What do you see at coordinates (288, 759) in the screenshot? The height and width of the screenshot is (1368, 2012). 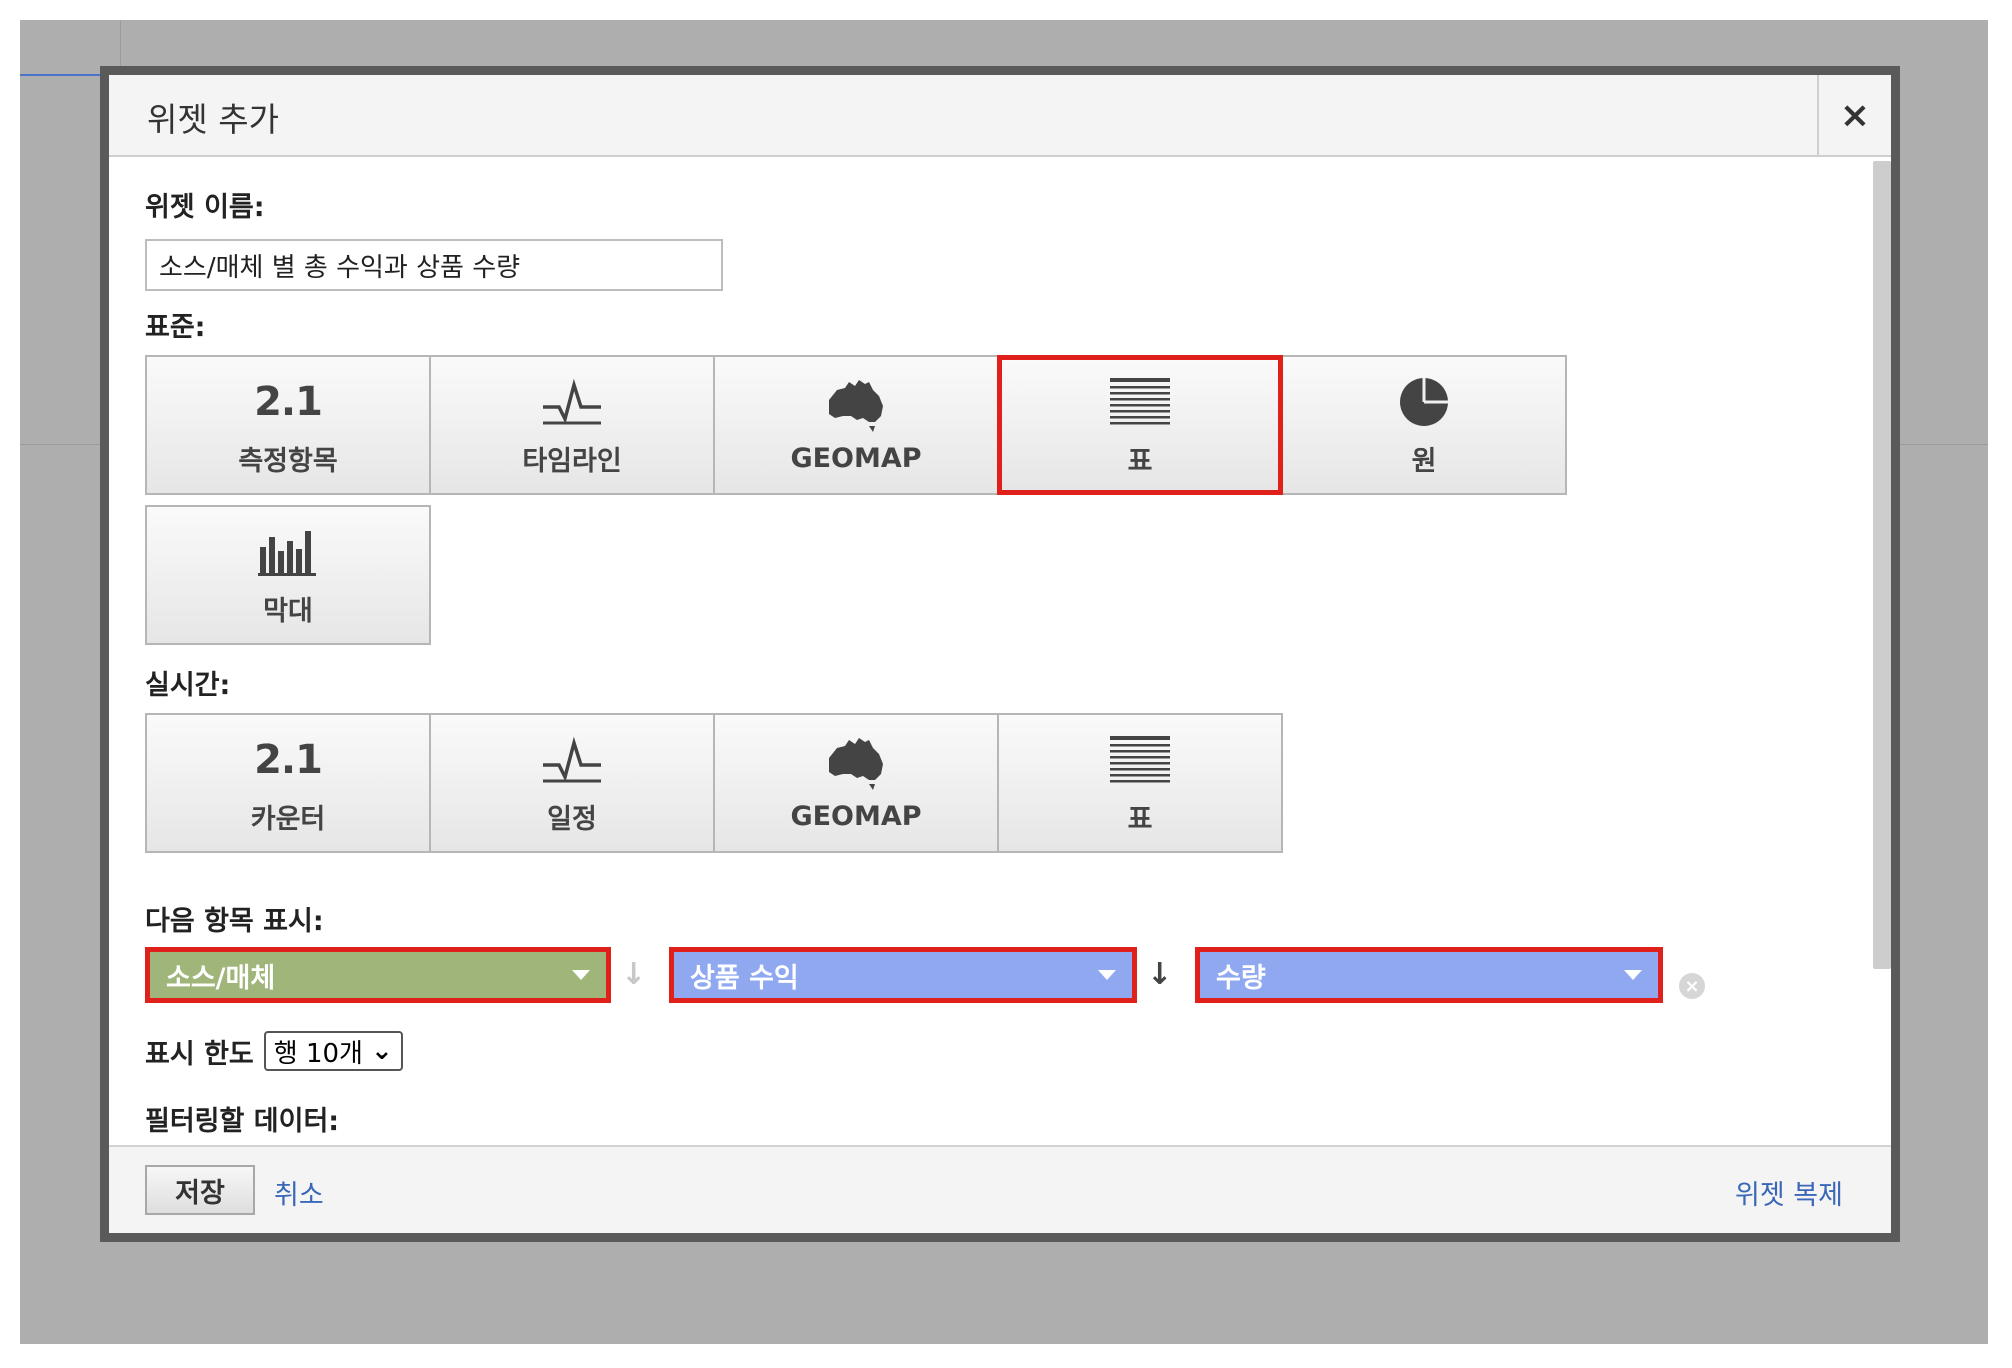 I see `counter-icon: 2.1` at bounding box center [288, 759].